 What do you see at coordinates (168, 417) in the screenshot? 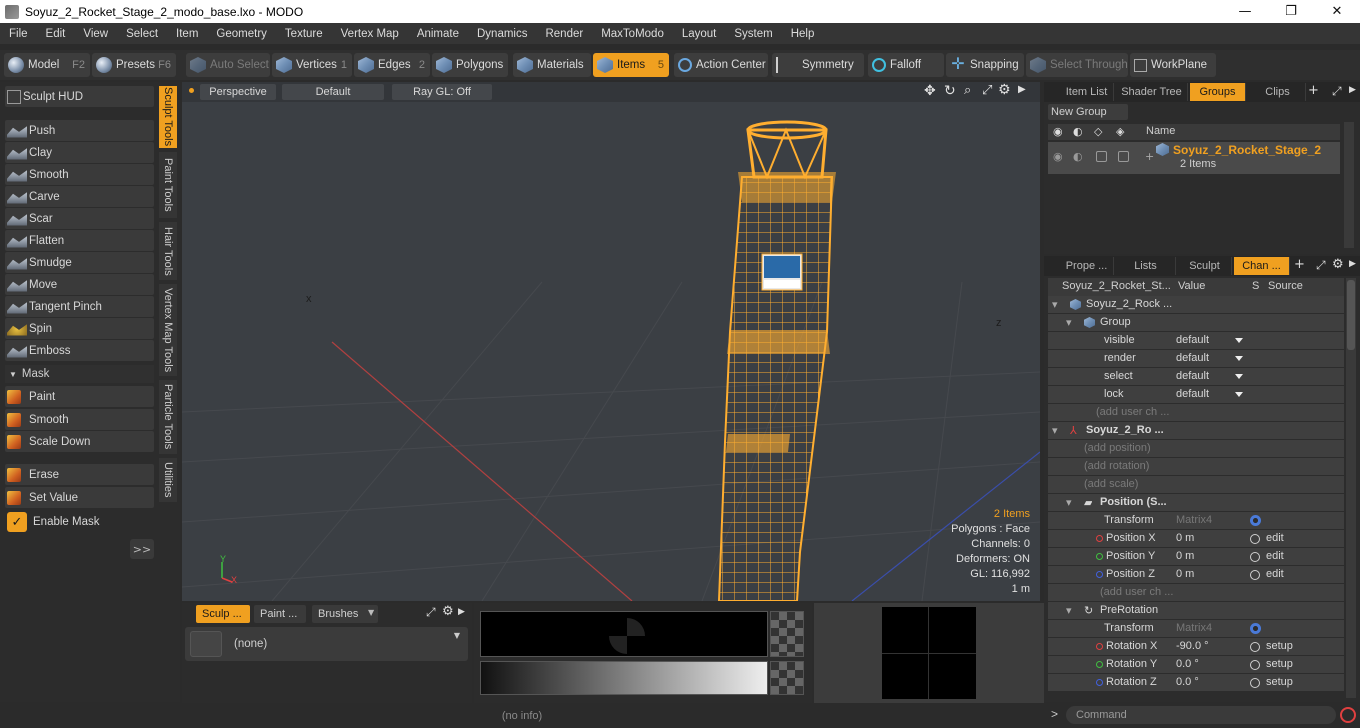
I see `tab-particle-tools: Particle Tools` at bounding box center [168, 417].